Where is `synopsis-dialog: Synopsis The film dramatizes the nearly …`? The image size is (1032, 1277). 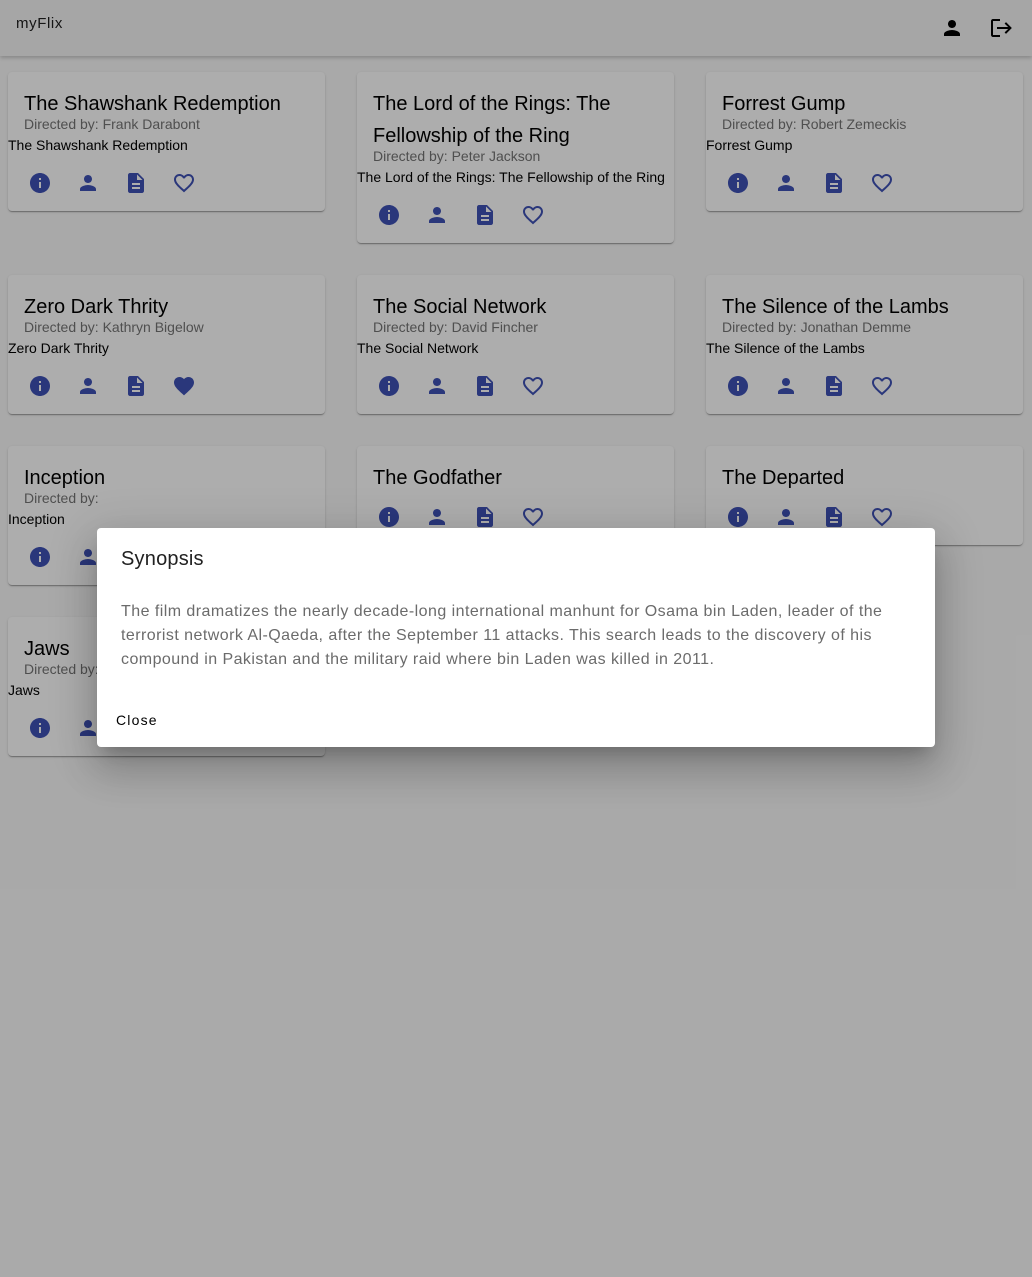
synopsis-dialog: Synopsis The film dramatizes the nearly … is located at coordinates (516, 637).